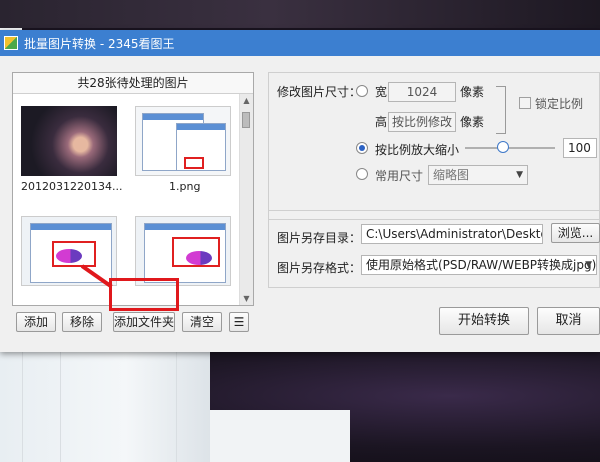 This screenshot has width=600, height=462. I want to click on common-size-label: 常用尺寸, so click(399, 176).